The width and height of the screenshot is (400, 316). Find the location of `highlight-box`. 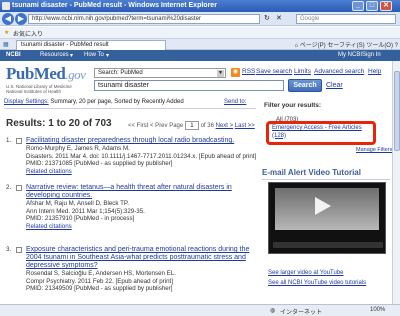

highlight-box is located at coordinates (321, 133).